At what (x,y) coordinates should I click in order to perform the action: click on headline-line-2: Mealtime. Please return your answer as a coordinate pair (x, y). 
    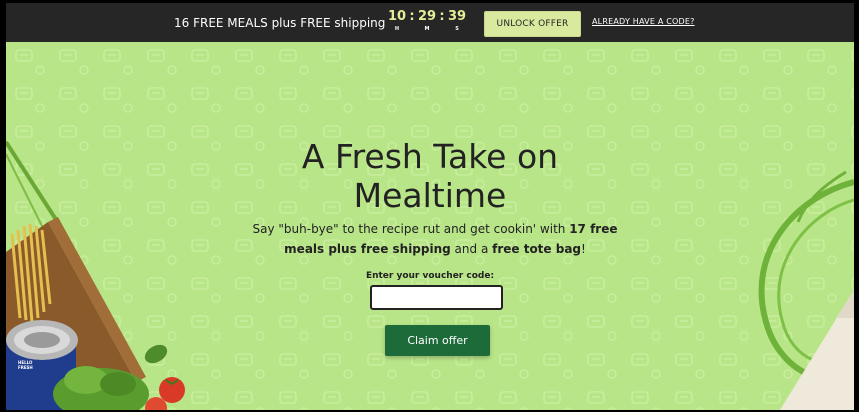
    Looking at the image, I should click on (430, 195).